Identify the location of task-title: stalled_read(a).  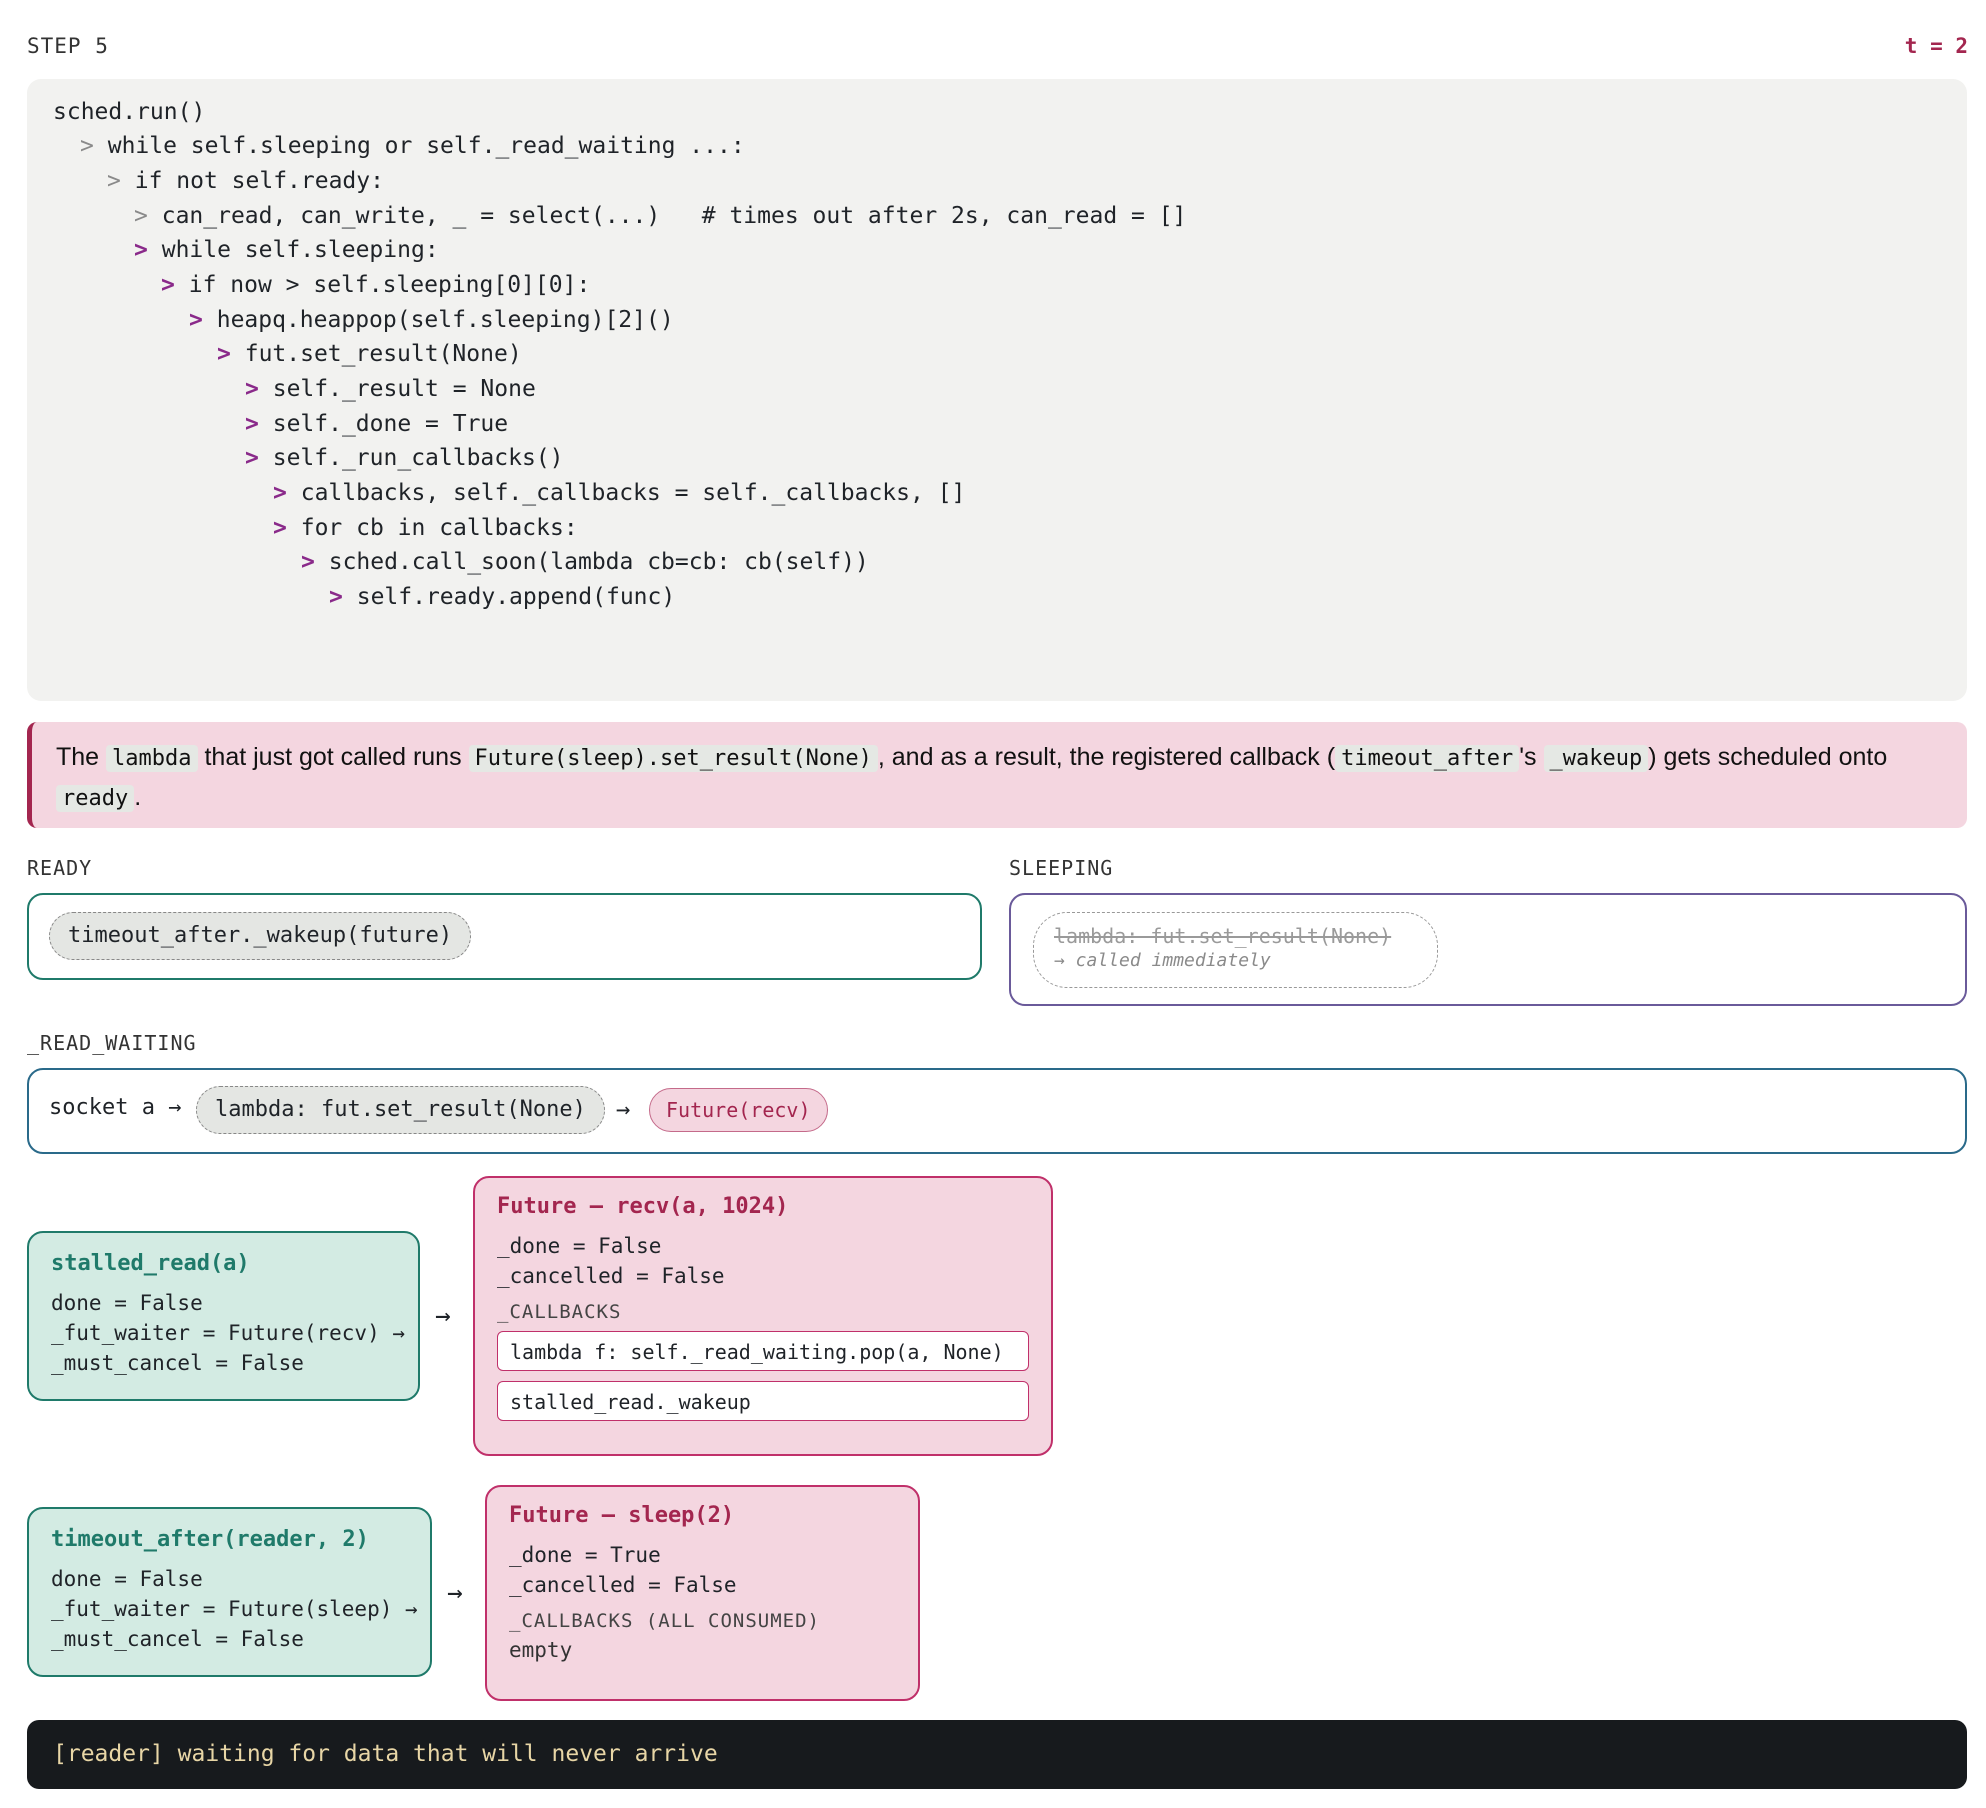
(150, 1263).